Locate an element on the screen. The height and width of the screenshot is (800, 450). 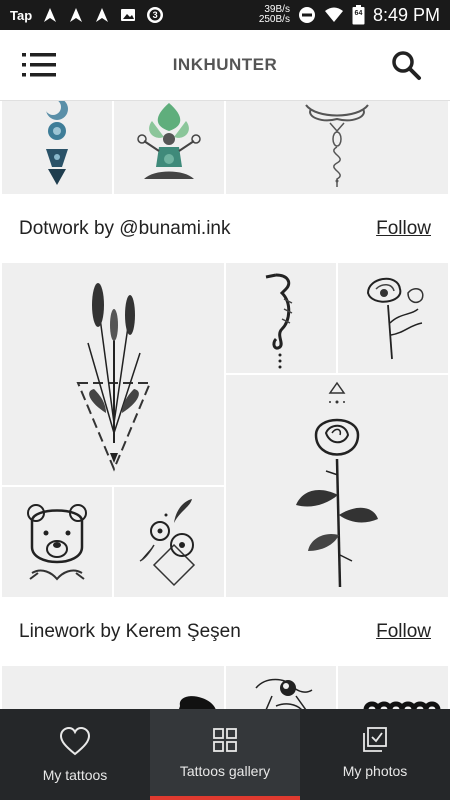
tattoo-rose-image is located at coordinates (337, 484).